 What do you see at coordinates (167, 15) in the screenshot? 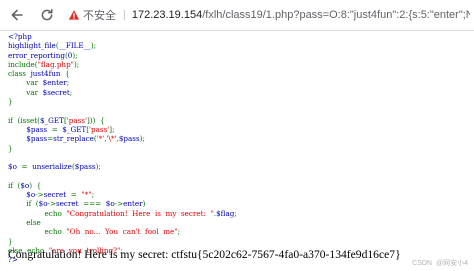
I see `url-host: 172.23.19.154` at bounding box center [167, 15].